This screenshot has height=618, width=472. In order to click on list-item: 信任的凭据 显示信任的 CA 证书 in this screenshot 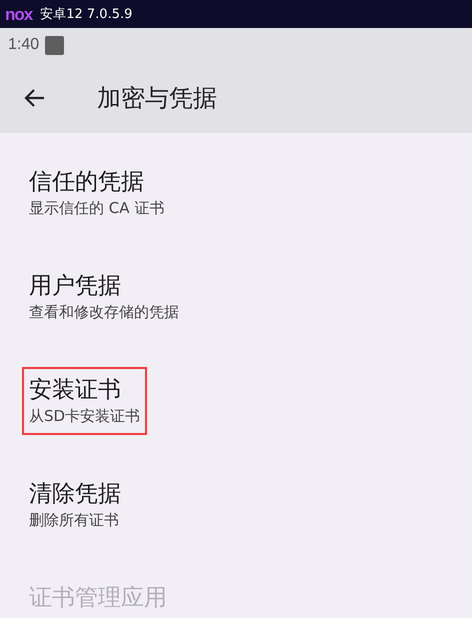, I will do `click(97, 193)`.